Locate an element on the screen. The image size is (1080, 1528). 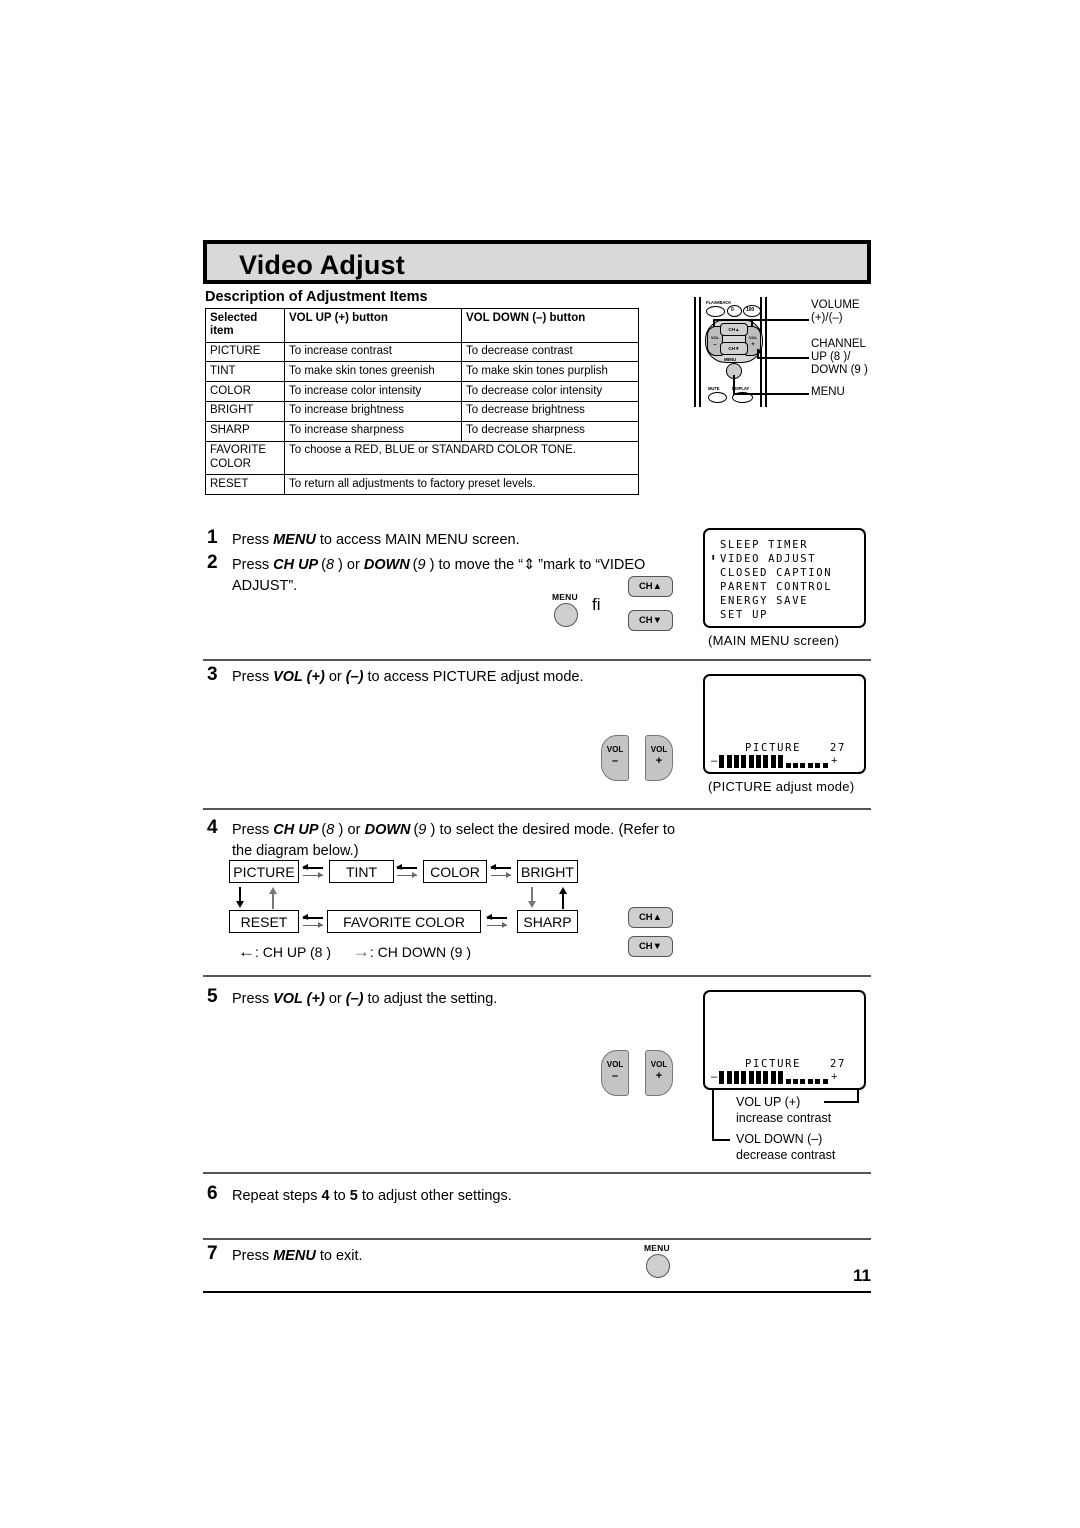
callout-channel-line1: CHANNEL is located at coordinates (838, 344).